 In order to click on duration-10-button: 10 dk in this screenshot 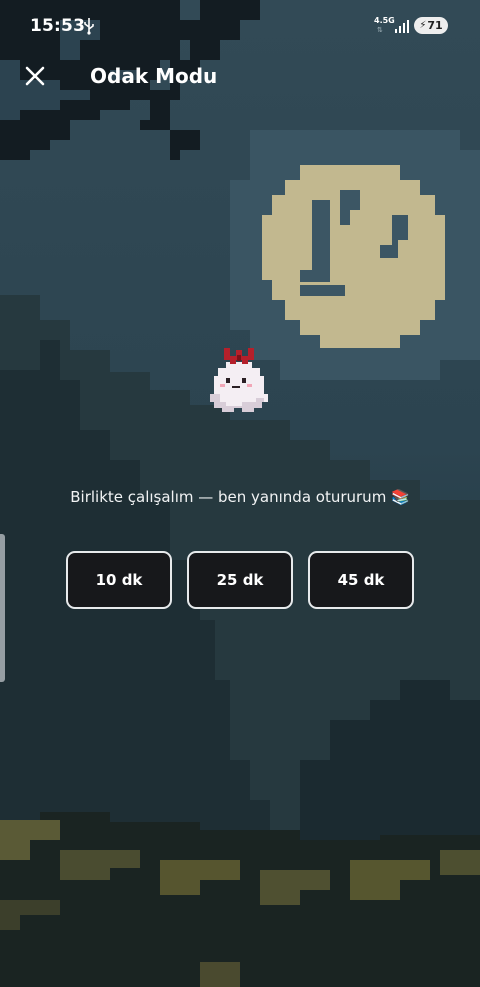, I will do `click(119, 580)`.